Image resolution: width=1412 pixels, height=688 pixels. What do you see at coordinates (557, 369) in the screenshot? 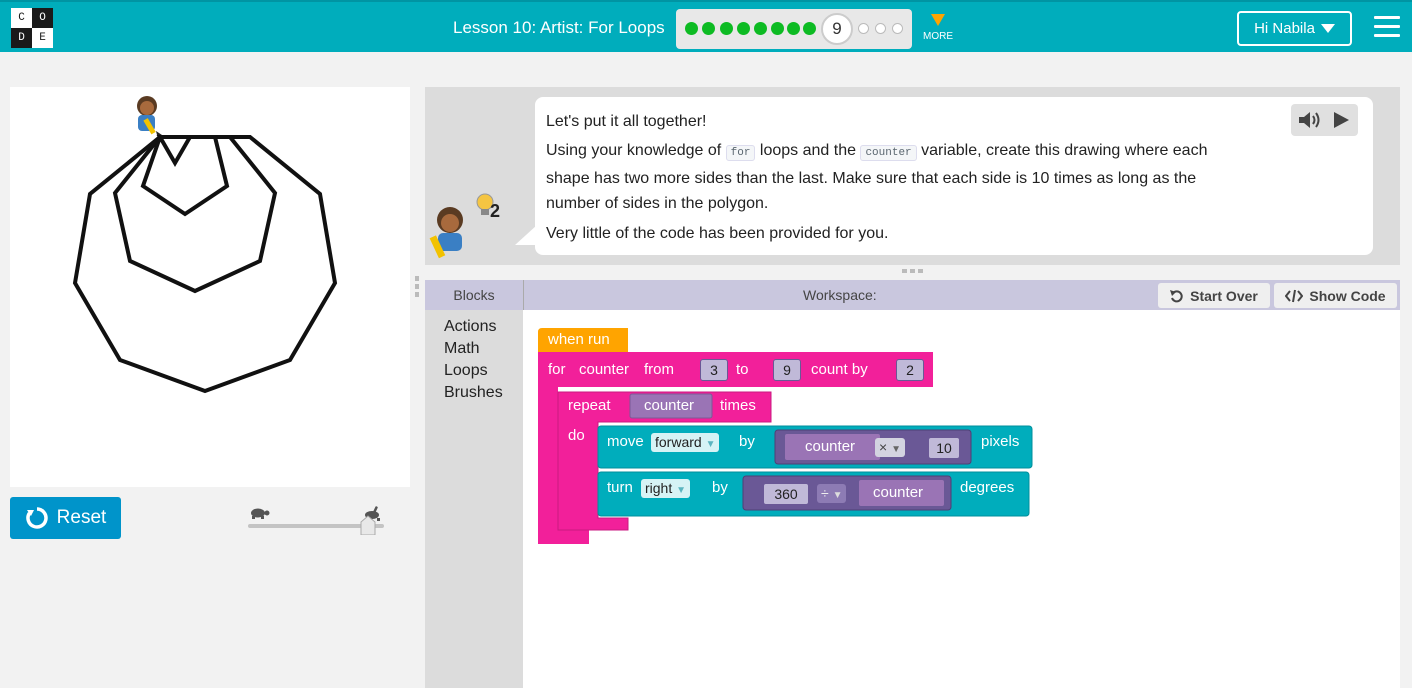
I see `for-keyword: for` at bounding box center [557, 369].